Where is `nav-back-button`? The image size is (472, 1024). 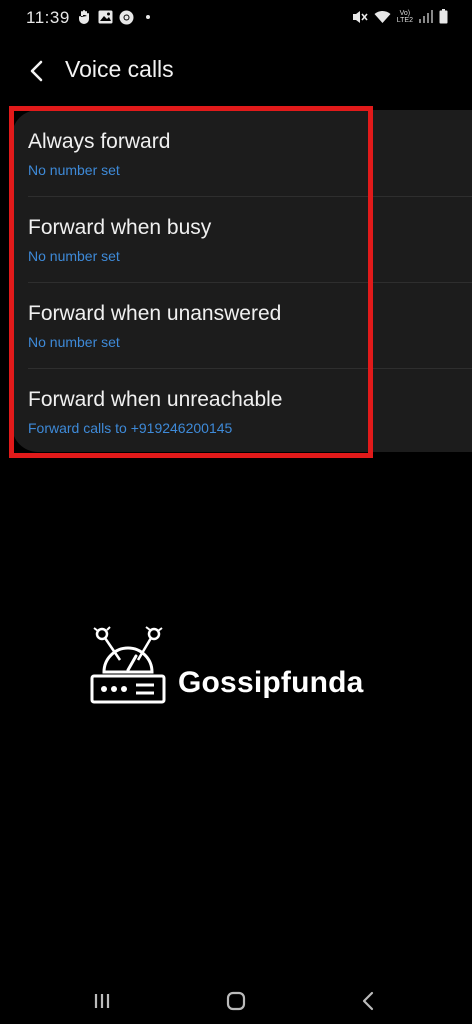
nav-back-button is located at coordinates (368, 1001).